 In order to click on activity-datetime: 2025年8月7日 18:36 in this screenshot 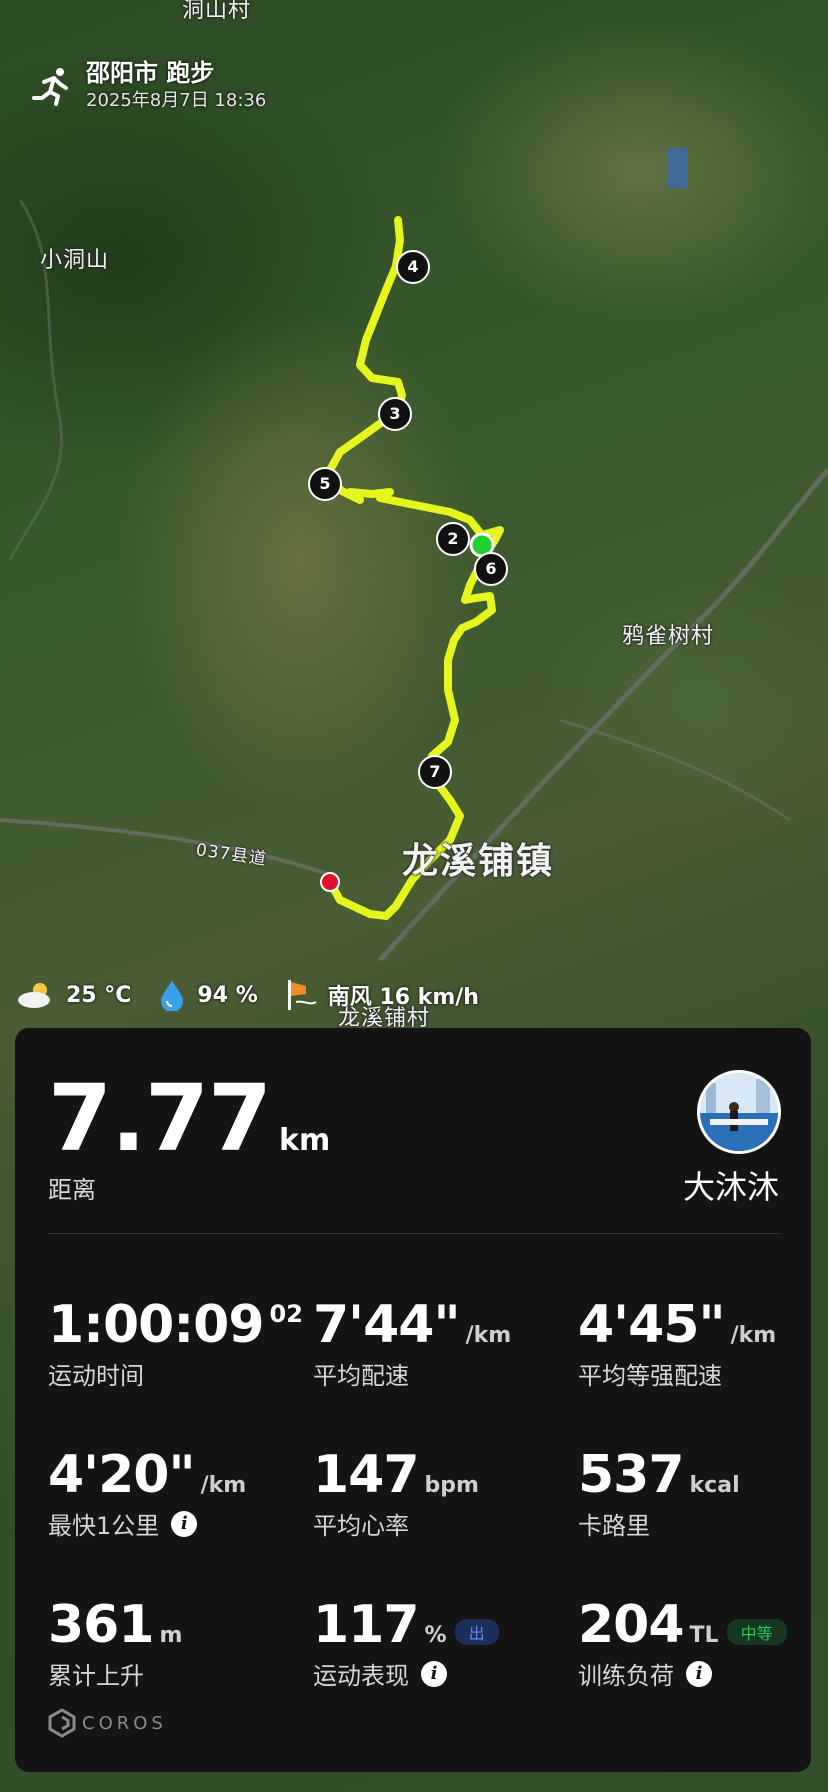, I will do `click(176, 100)`.